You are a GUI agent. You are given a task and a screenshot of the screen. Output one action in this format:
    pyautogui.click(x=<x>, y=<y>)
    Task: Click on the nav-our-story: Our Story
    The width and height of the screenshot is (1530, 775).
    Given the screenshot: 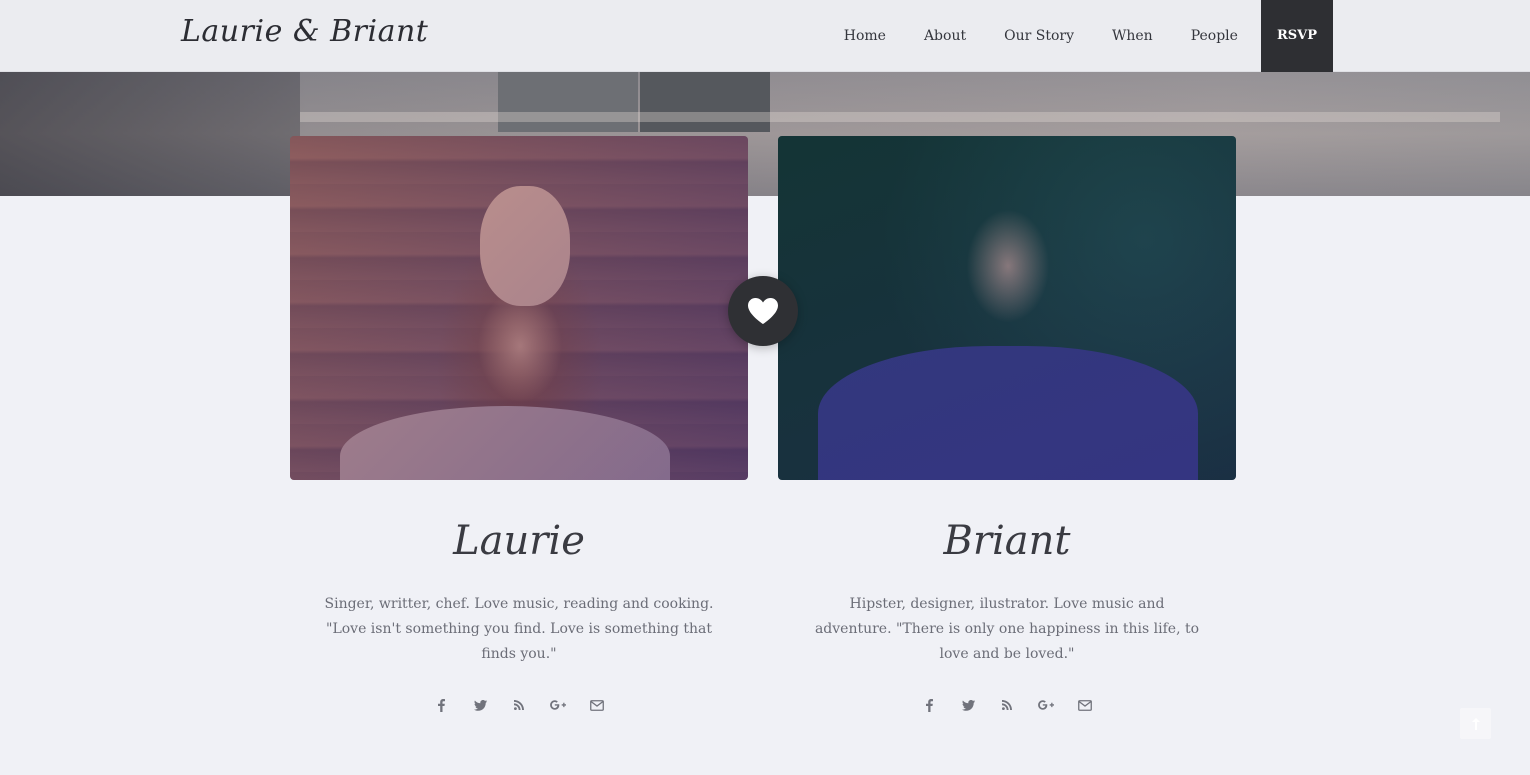 What is the action you would take?
    pyautogui.click(x=1039, y=36)
    